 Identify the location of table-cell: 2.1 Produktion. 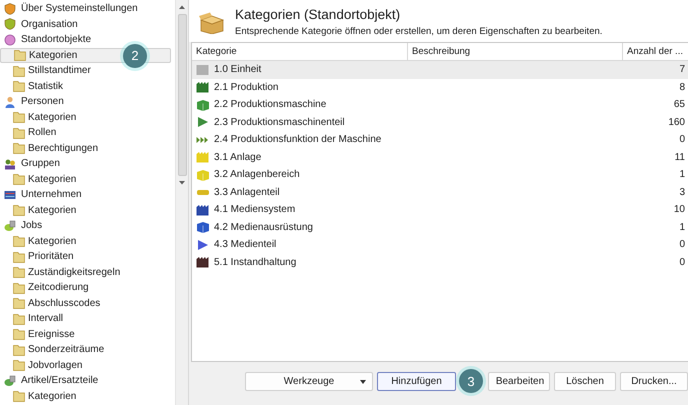
(246, 87).